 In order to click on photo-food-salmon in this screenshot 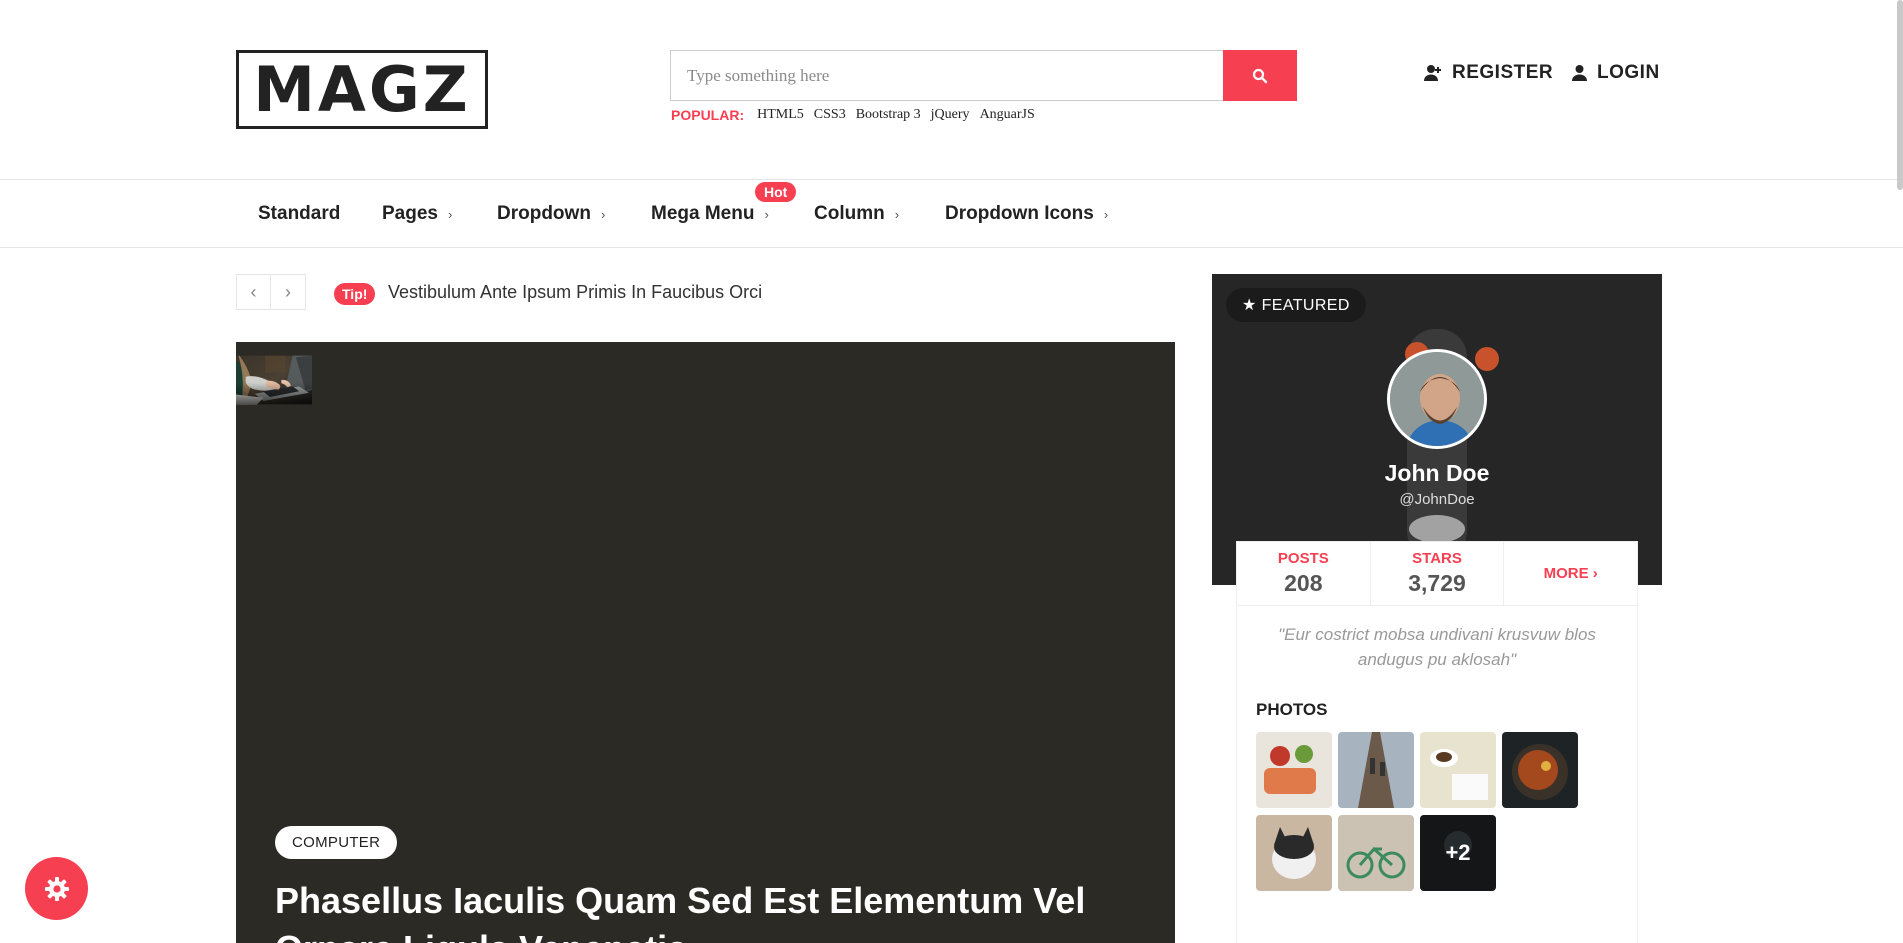, I will do `click(1294, 770)`.